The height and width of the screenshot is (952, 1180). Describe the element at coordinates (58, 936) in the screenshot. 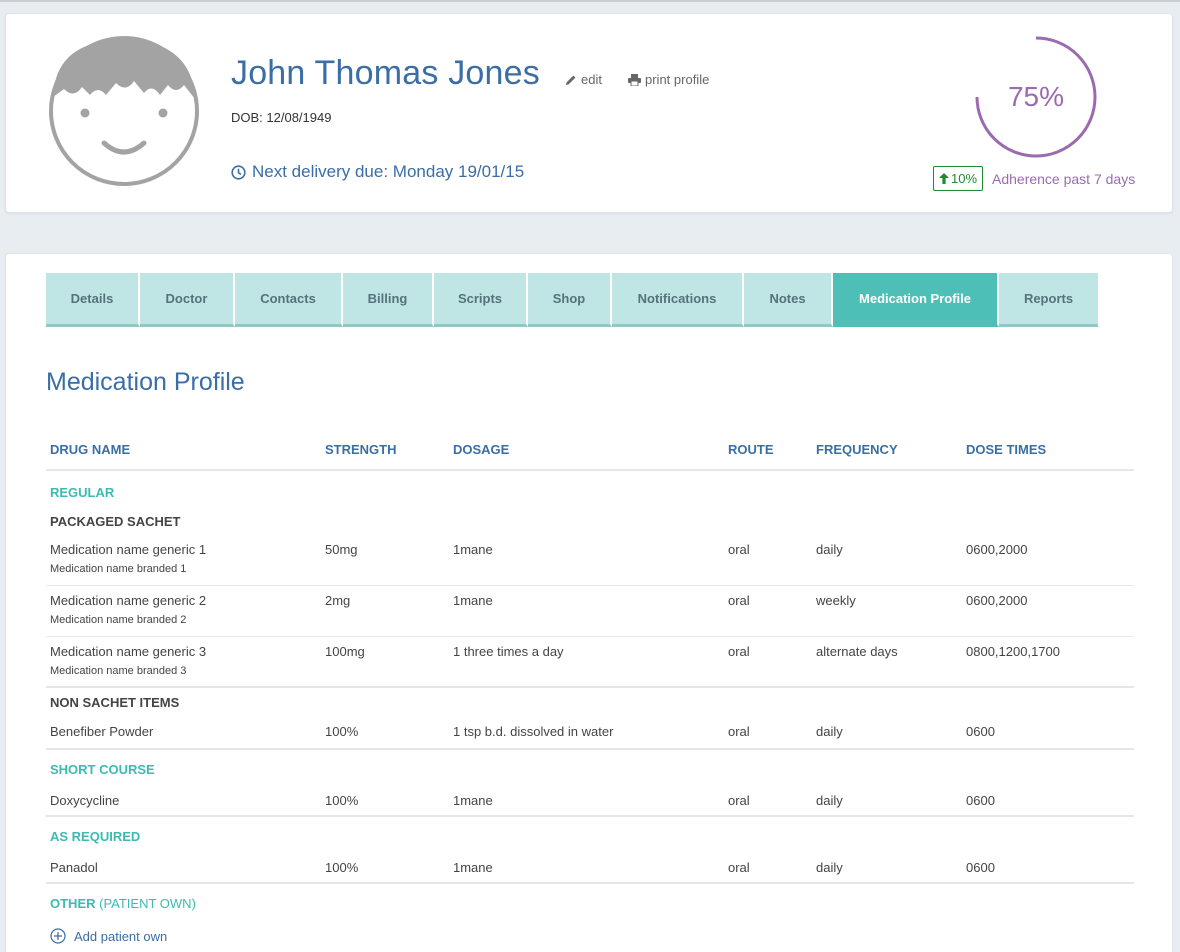

I see `plus-circle-icon` at that location.